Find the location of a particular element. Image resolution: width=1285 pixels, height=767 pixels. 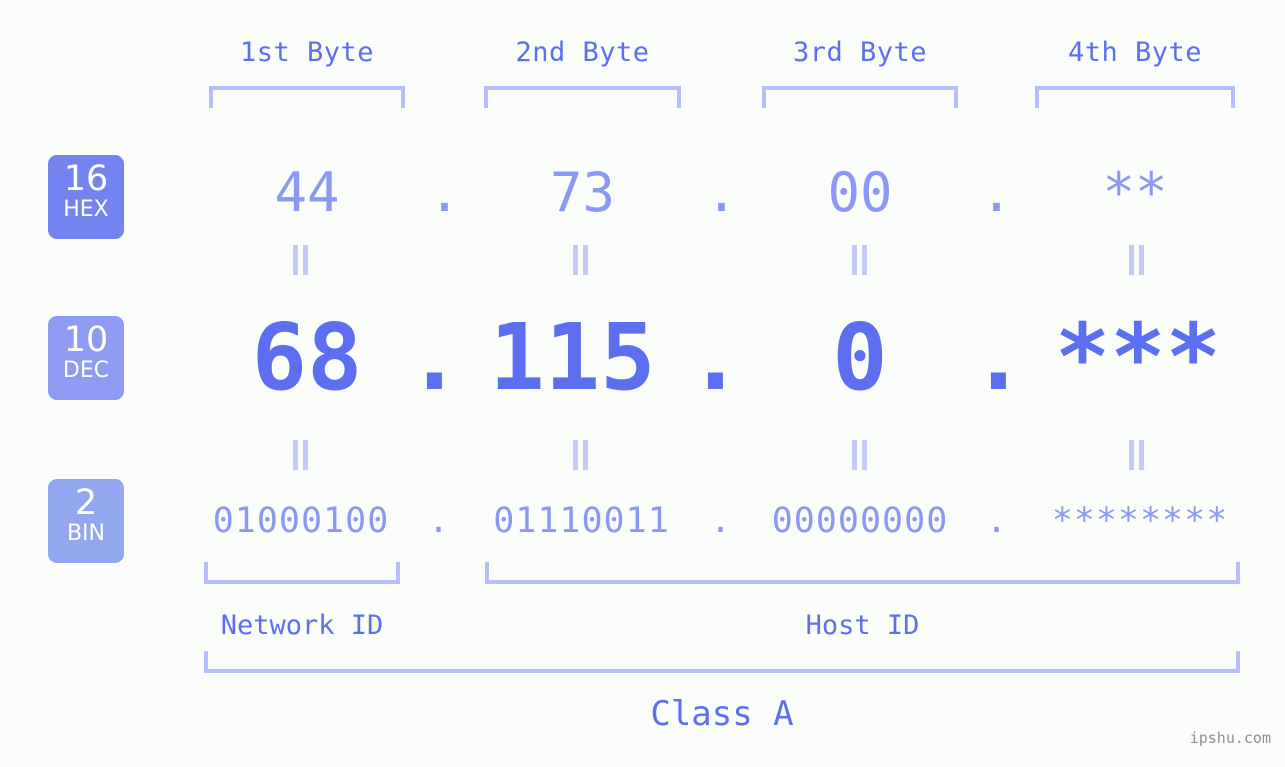

hex-value-row: 44 . 73 . 00 . ** is located at coordinates (642, 193).